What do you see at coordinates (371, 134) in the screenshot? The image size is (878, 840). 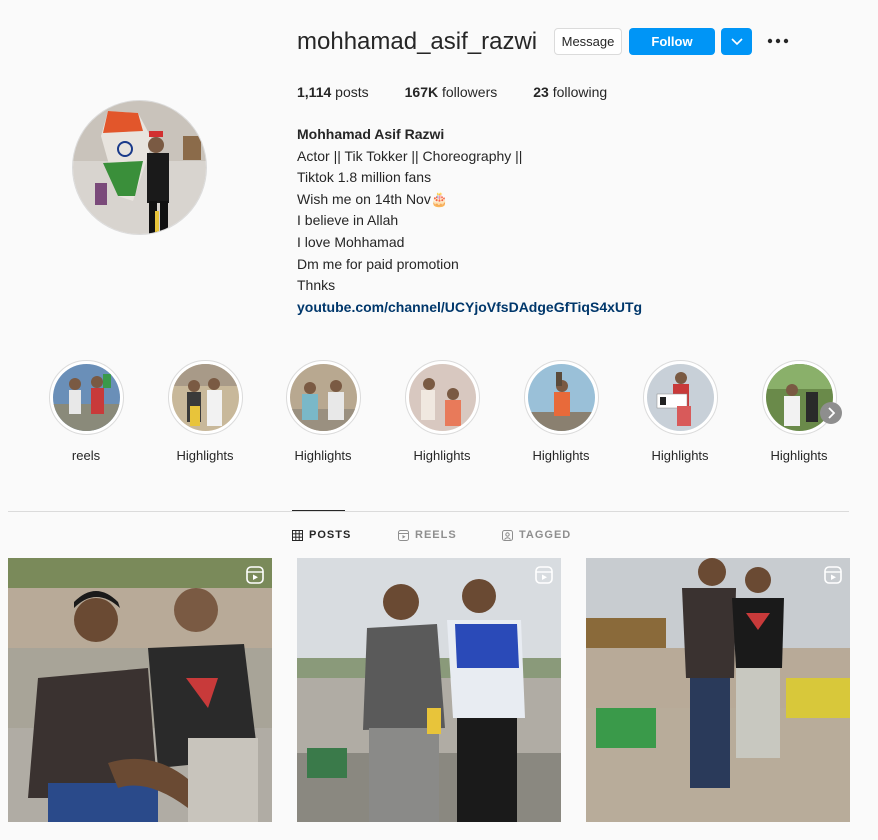 I see `profile-full-name: Mohhamad Asif Razwi` at bounding box center [371, 134].